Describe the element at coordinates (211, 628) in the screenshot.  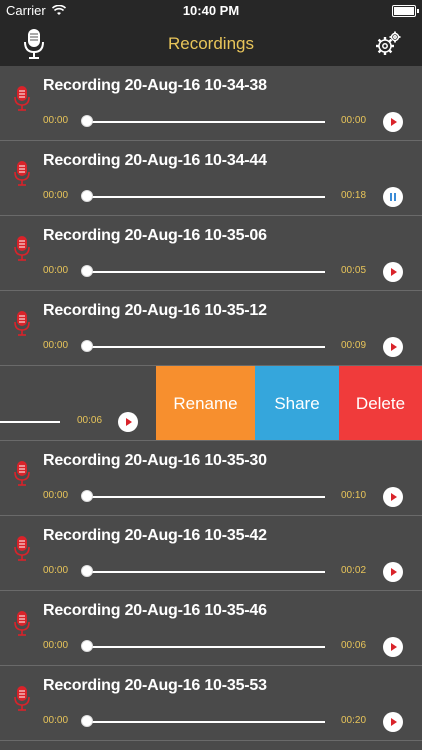
I see `recording-row: Recording 20-Aug-16 10-35-46 00:00 00:06` at that location.